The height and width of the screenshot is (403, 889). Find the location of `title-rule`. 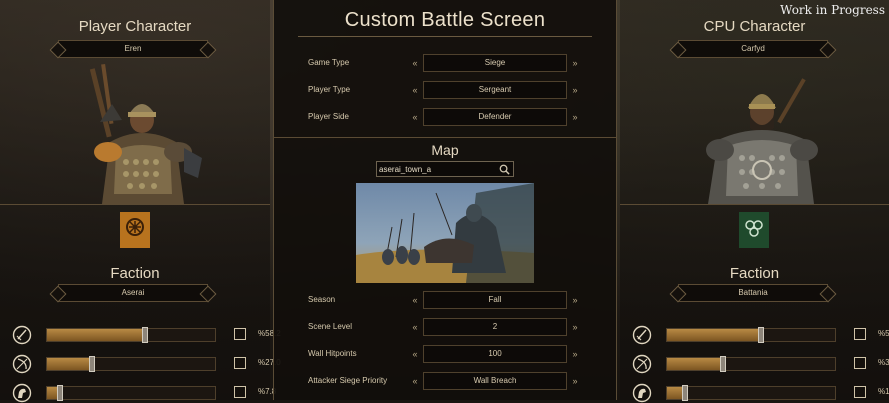

title-rule is located at coordinates (445, 36).